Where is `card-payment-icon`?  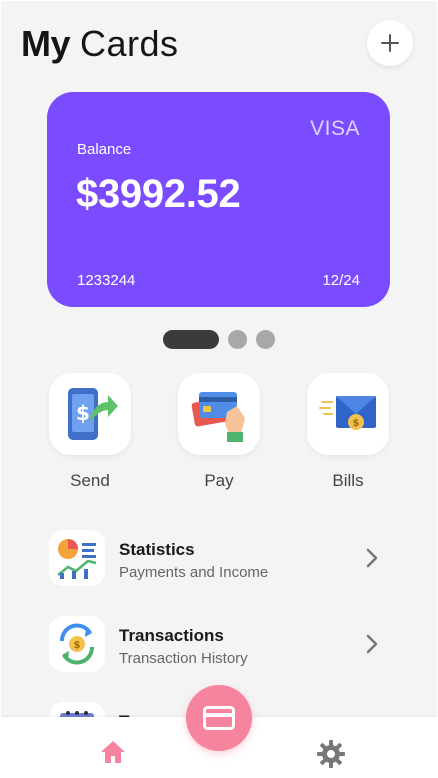 card-payment-icon is located at coordinates (218, 417).